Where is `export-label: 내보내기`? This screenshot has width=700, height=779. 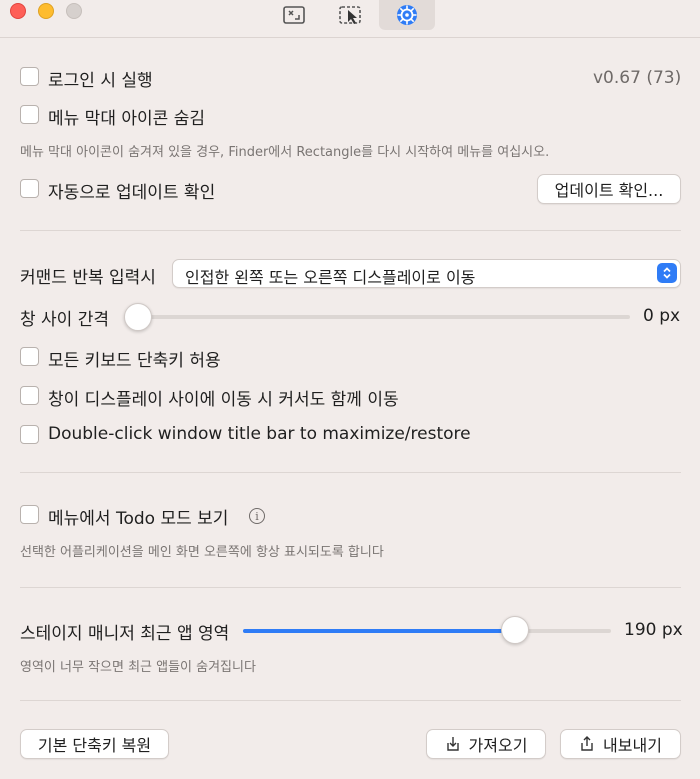
export-label: 내보내기 is located at coordinates (632, 745).